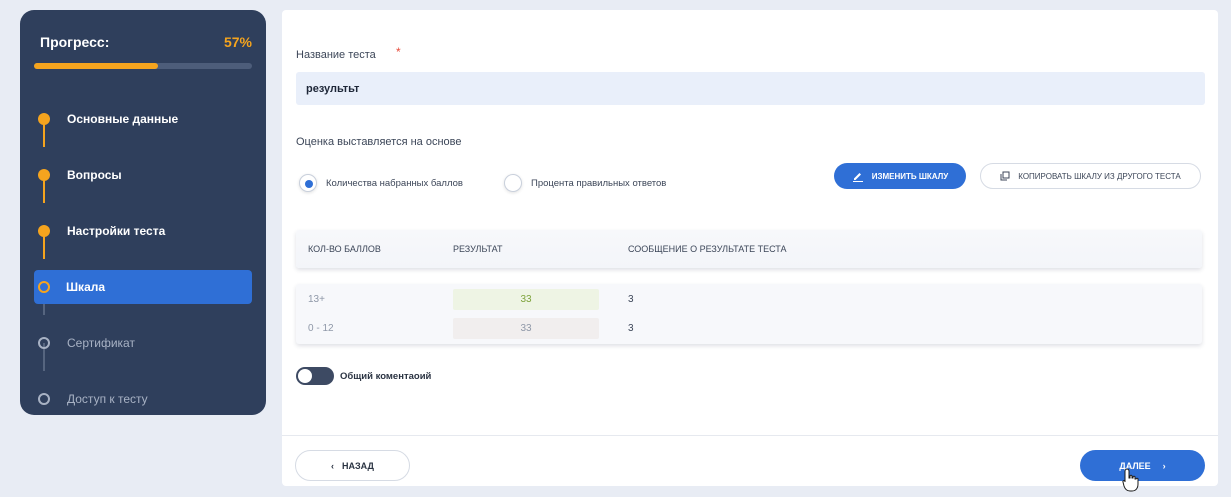 Image resolution: width=1231 pixels, height=497 pixels. What do you see at coordinates (1164, 465) in the screenshot?
I see `chevron-right-icon: ›` at bounding box center [1164, 465].